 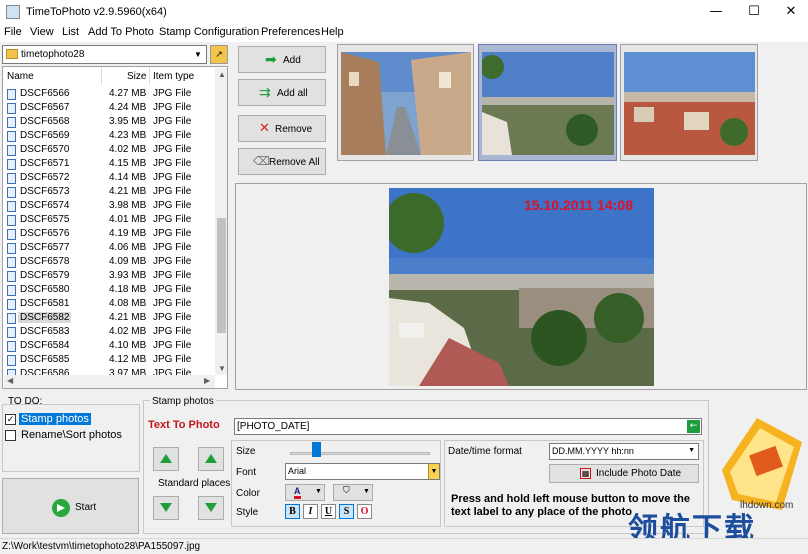 What do you see at coordinates (485, 451) in the screenshot?
I see `datetime-format-label: Date/time format` at bounding box center [485, 451].